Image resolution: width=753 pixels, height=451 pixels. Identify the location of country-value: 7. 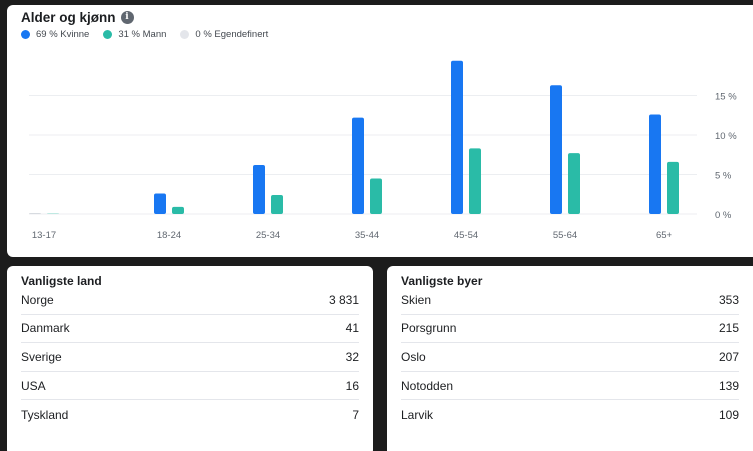
(355, 414).